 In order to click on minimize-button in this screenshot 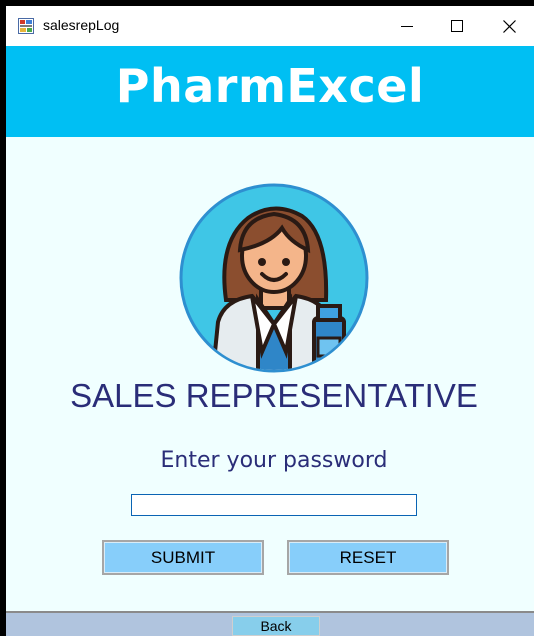, I will do `click(407, 26)`.